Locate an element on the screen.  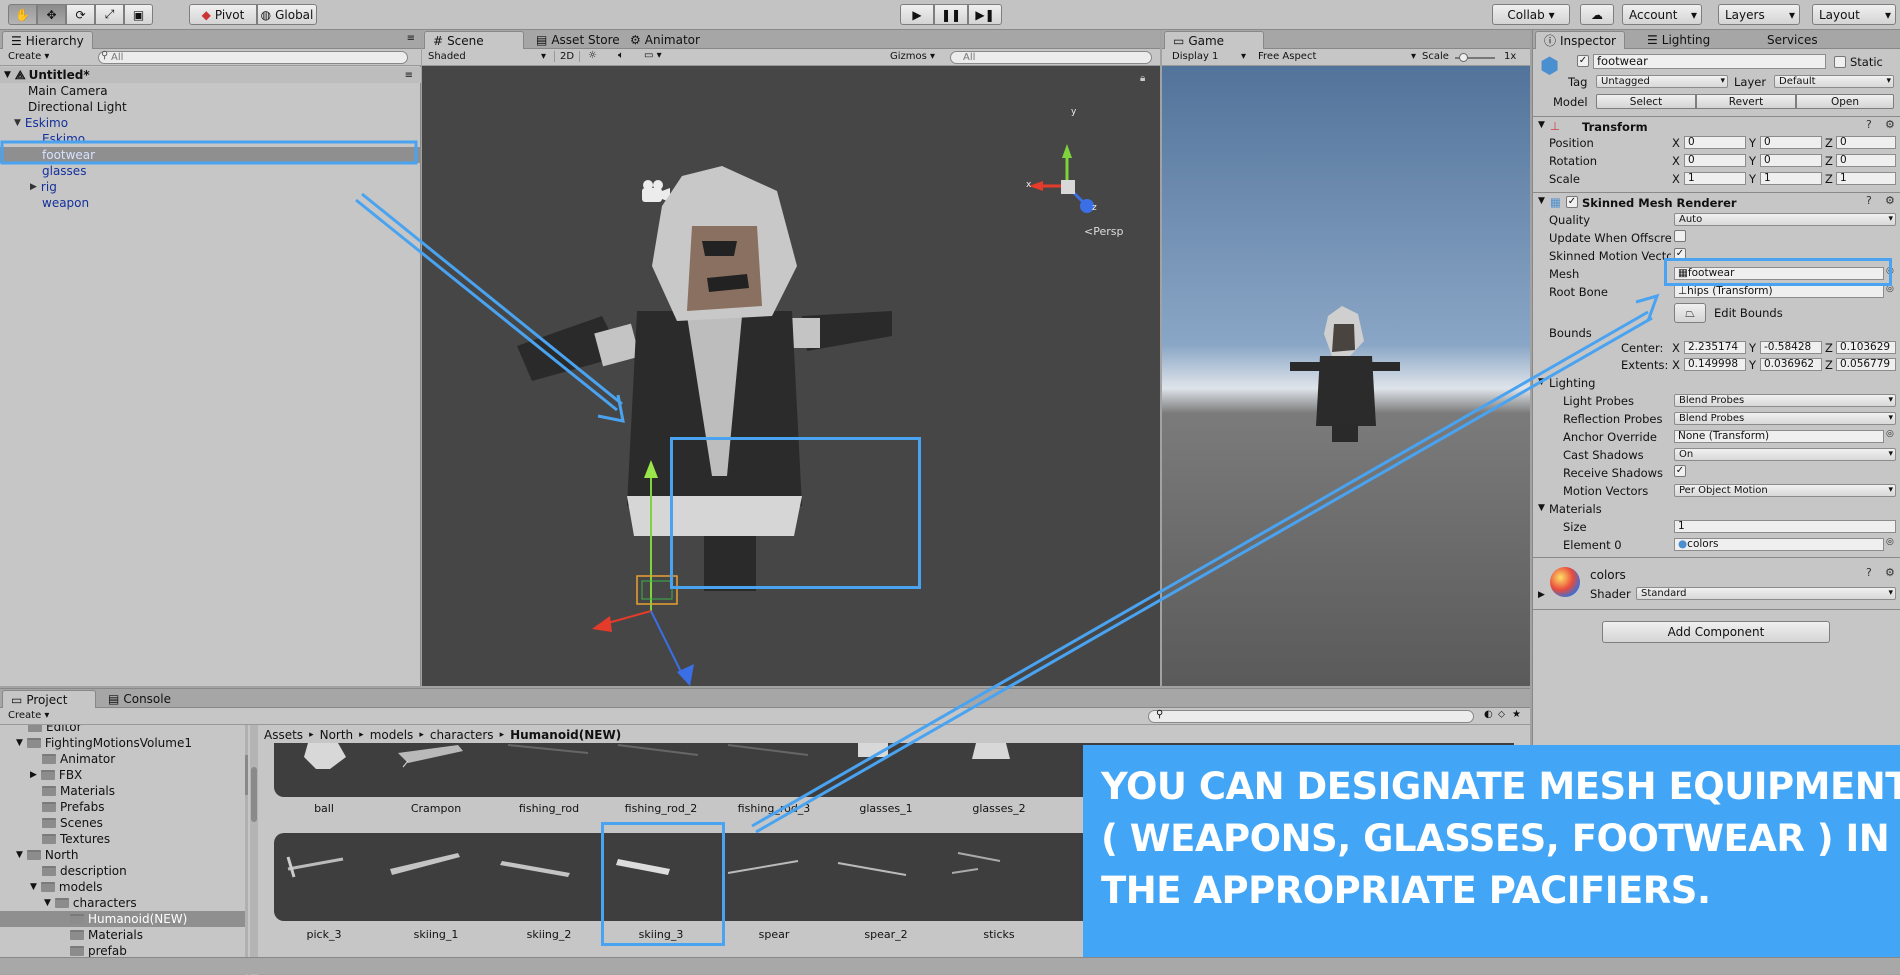
step-button: ▶❚ is located at coordinates (985, 14).